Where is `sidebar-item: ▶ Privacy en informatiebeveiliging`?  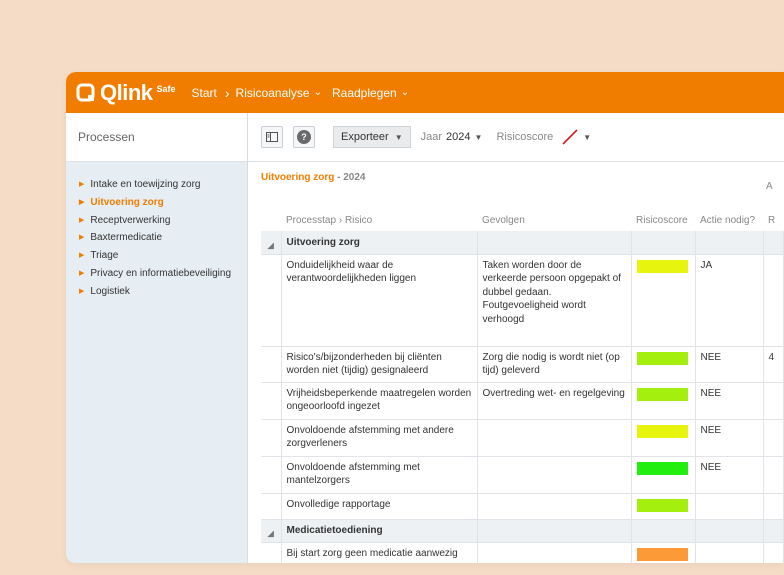
sidebar-item: ▶ Privacy en informatiebeveiliging is located at coordinates (163, 274).